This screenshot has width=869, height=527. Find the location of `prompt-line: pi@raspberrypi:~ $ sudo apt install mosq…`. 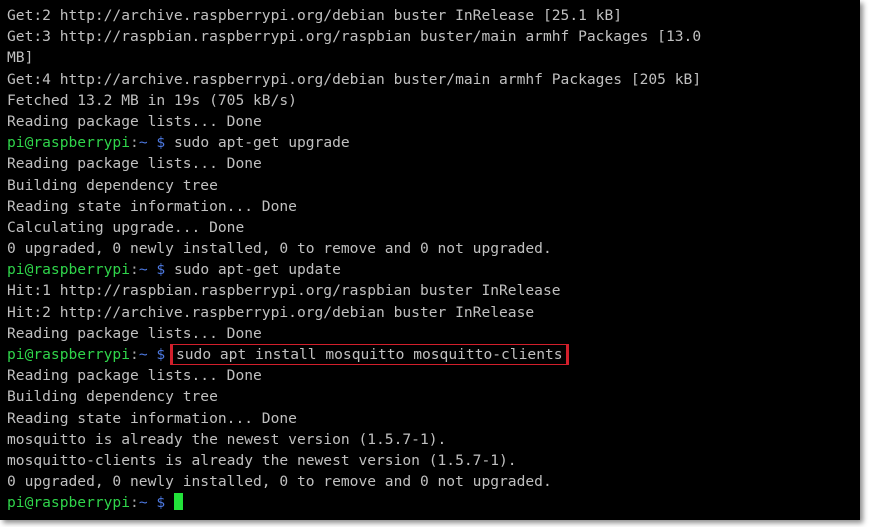

prompt-line: pi@raspberrypi:~ $ sudo apt install mosq… is located at coordinates (430, 355).